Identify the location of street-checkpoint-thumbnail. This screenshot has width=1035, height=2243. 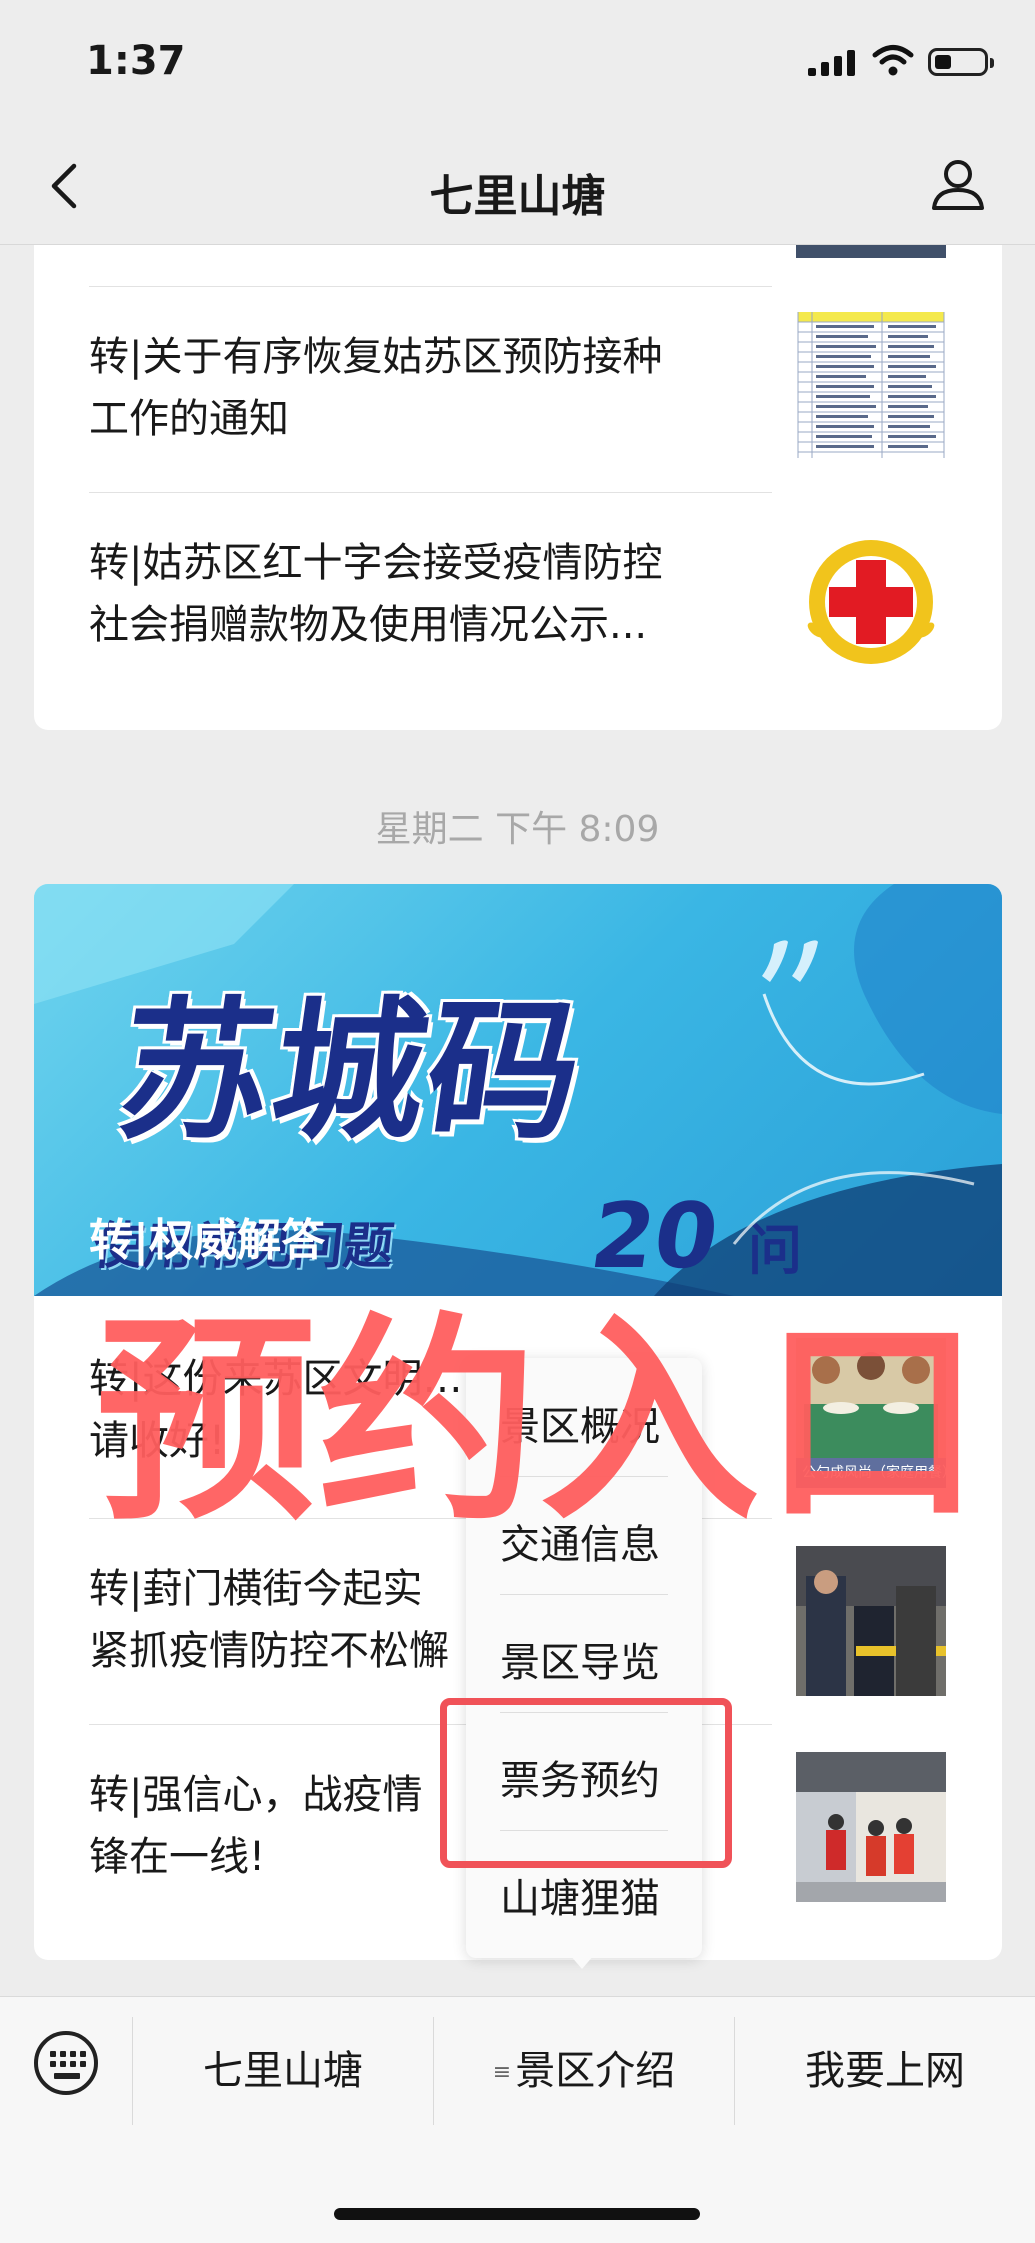
(871, 1621).